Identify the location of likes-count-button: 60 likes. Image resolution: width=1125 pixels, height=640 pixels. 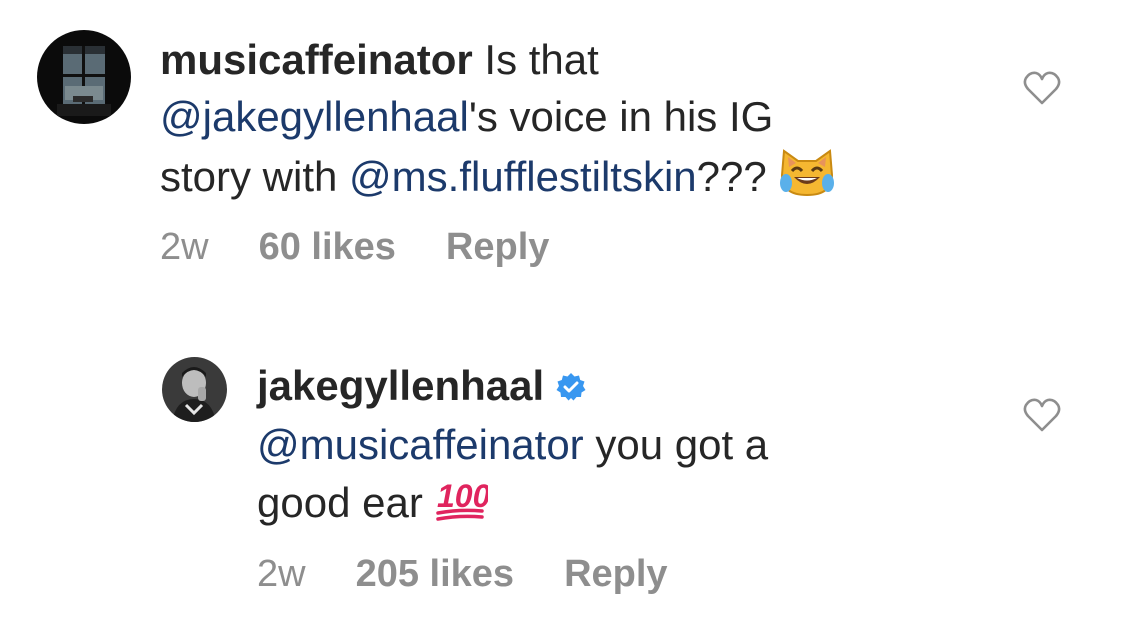
(327, 247).